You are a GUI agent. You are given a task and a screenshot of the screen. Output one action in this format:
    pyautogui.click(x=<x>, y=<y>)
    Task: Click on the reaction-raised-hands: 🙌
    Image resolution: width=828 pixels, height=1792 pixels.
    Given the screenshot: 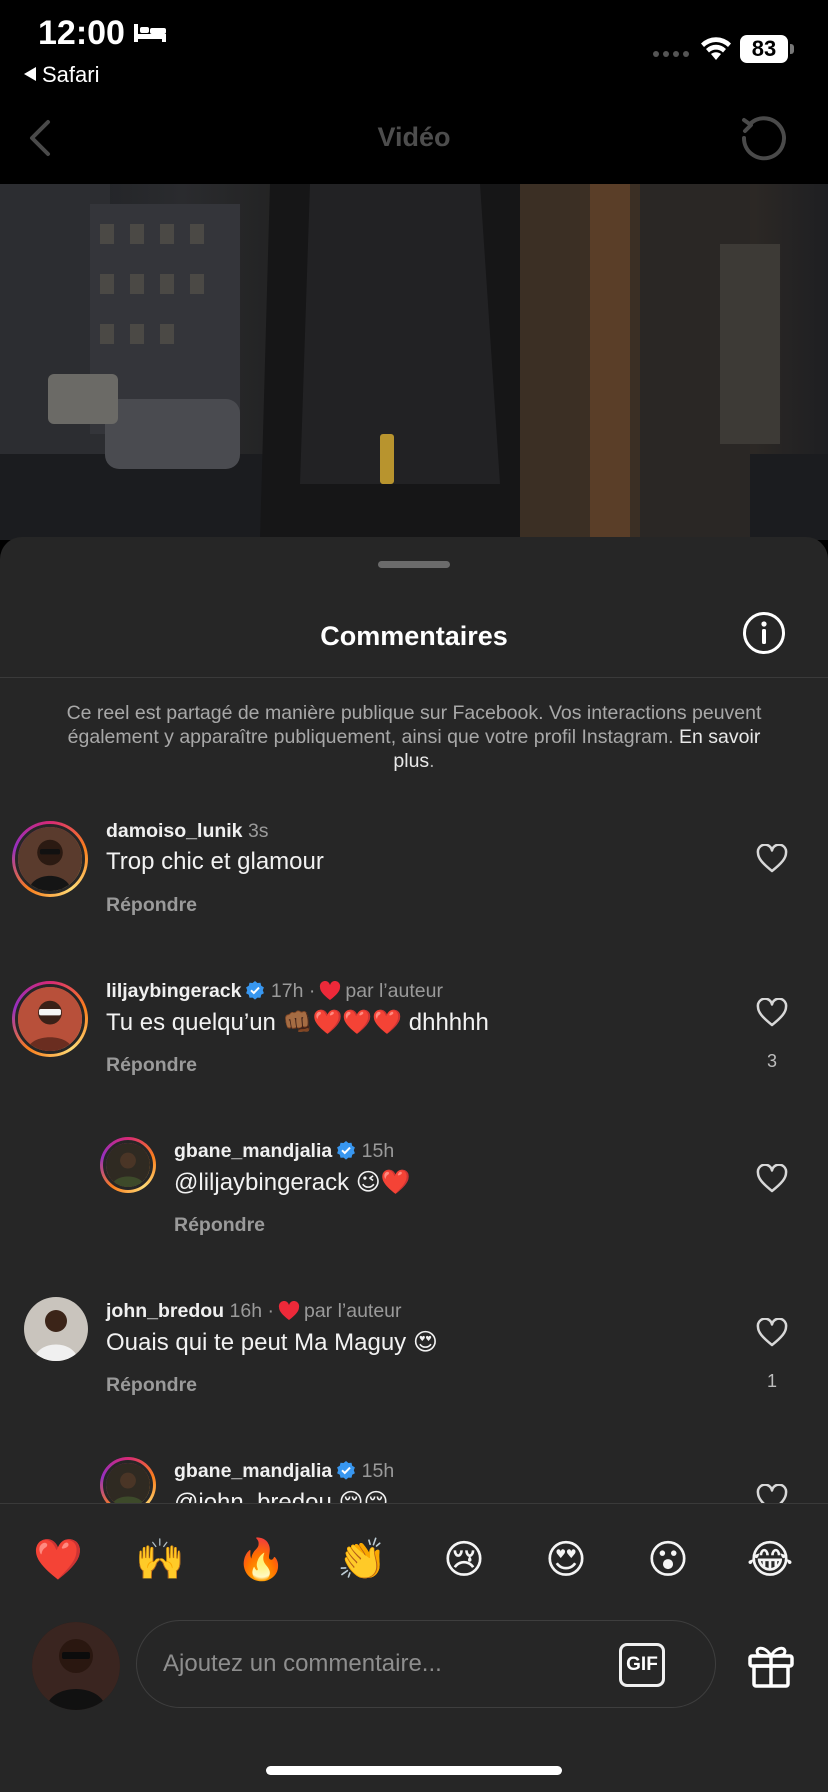 What is the action you would take?
    pyautogui.click(x=160, y=1560)
    